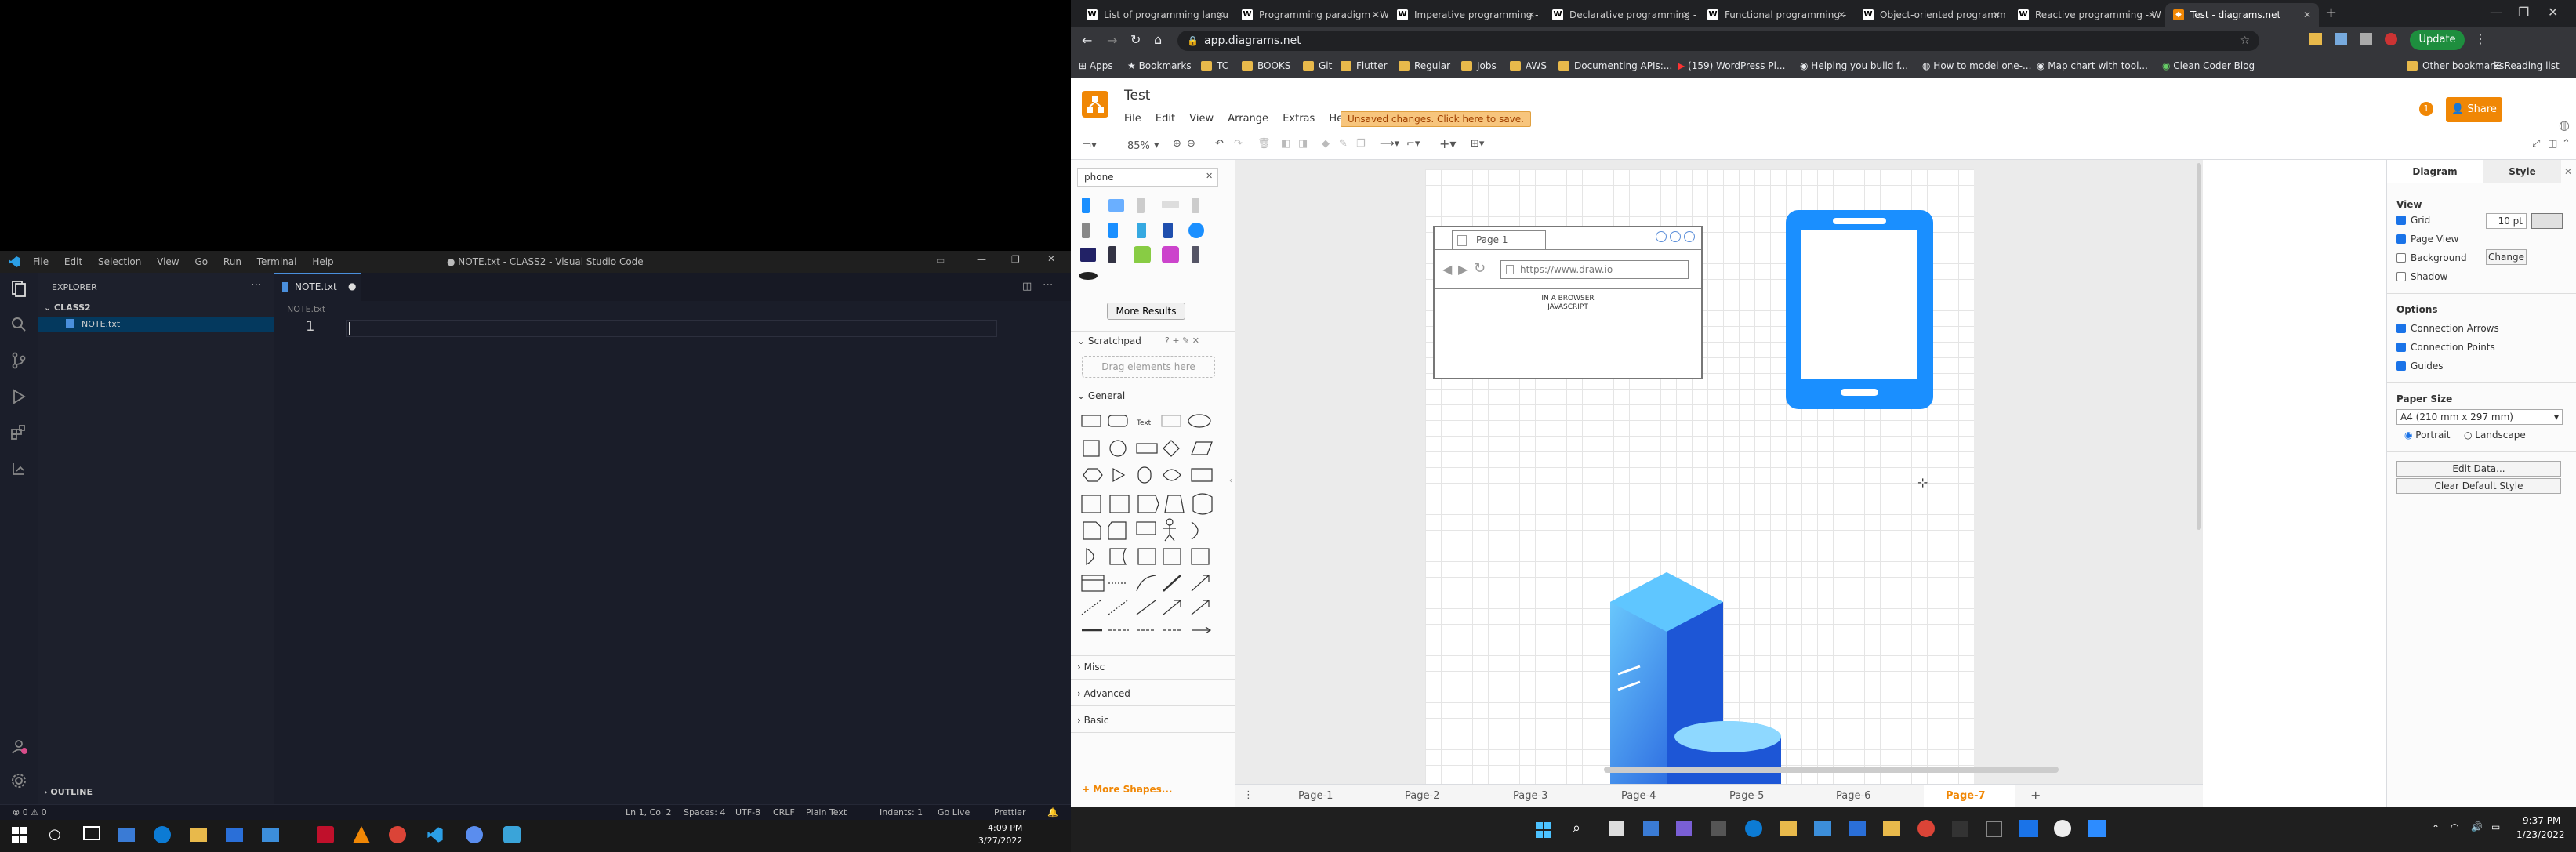 The image size is (2576, 852). What do you see at coordinates (277, 261) in the screenshot?
I see `menu-terminal: Terminal` at bounding box center [277, 261].